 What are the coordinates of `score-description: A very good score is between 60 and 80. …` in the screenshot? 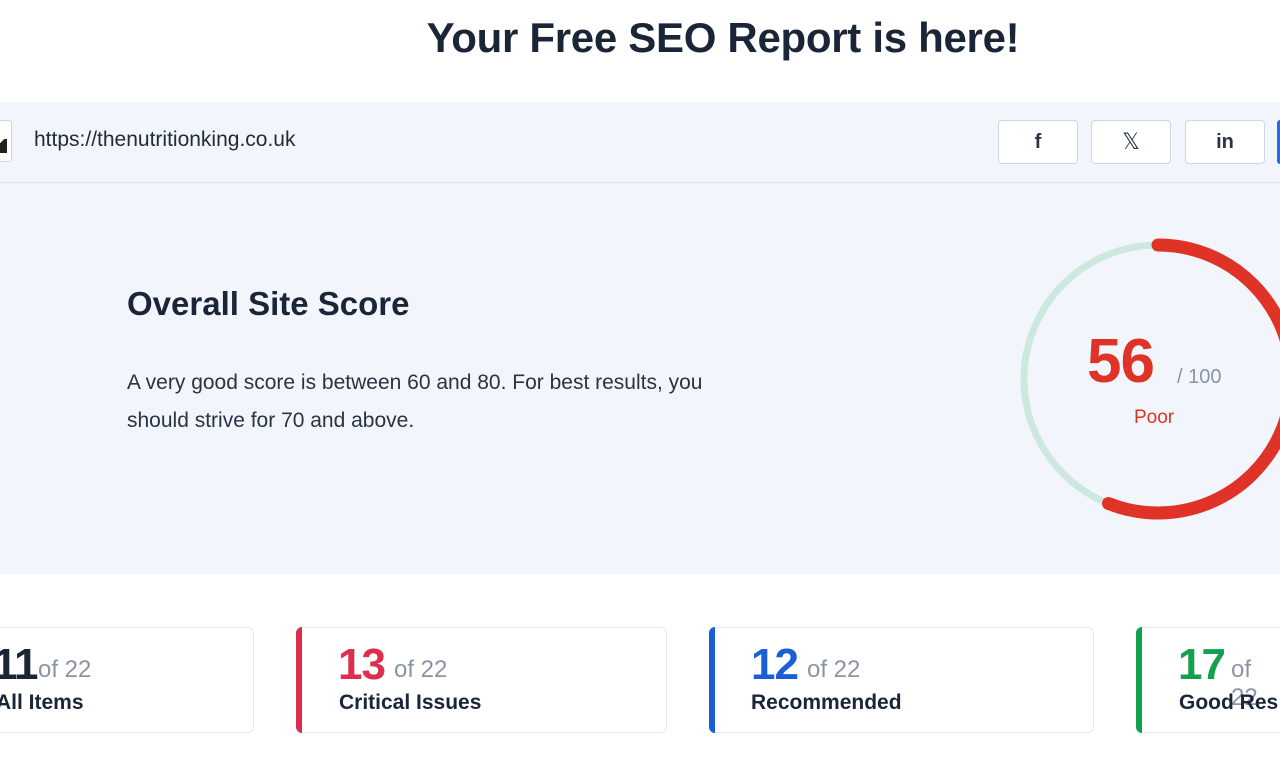 It's located at (415, 401).